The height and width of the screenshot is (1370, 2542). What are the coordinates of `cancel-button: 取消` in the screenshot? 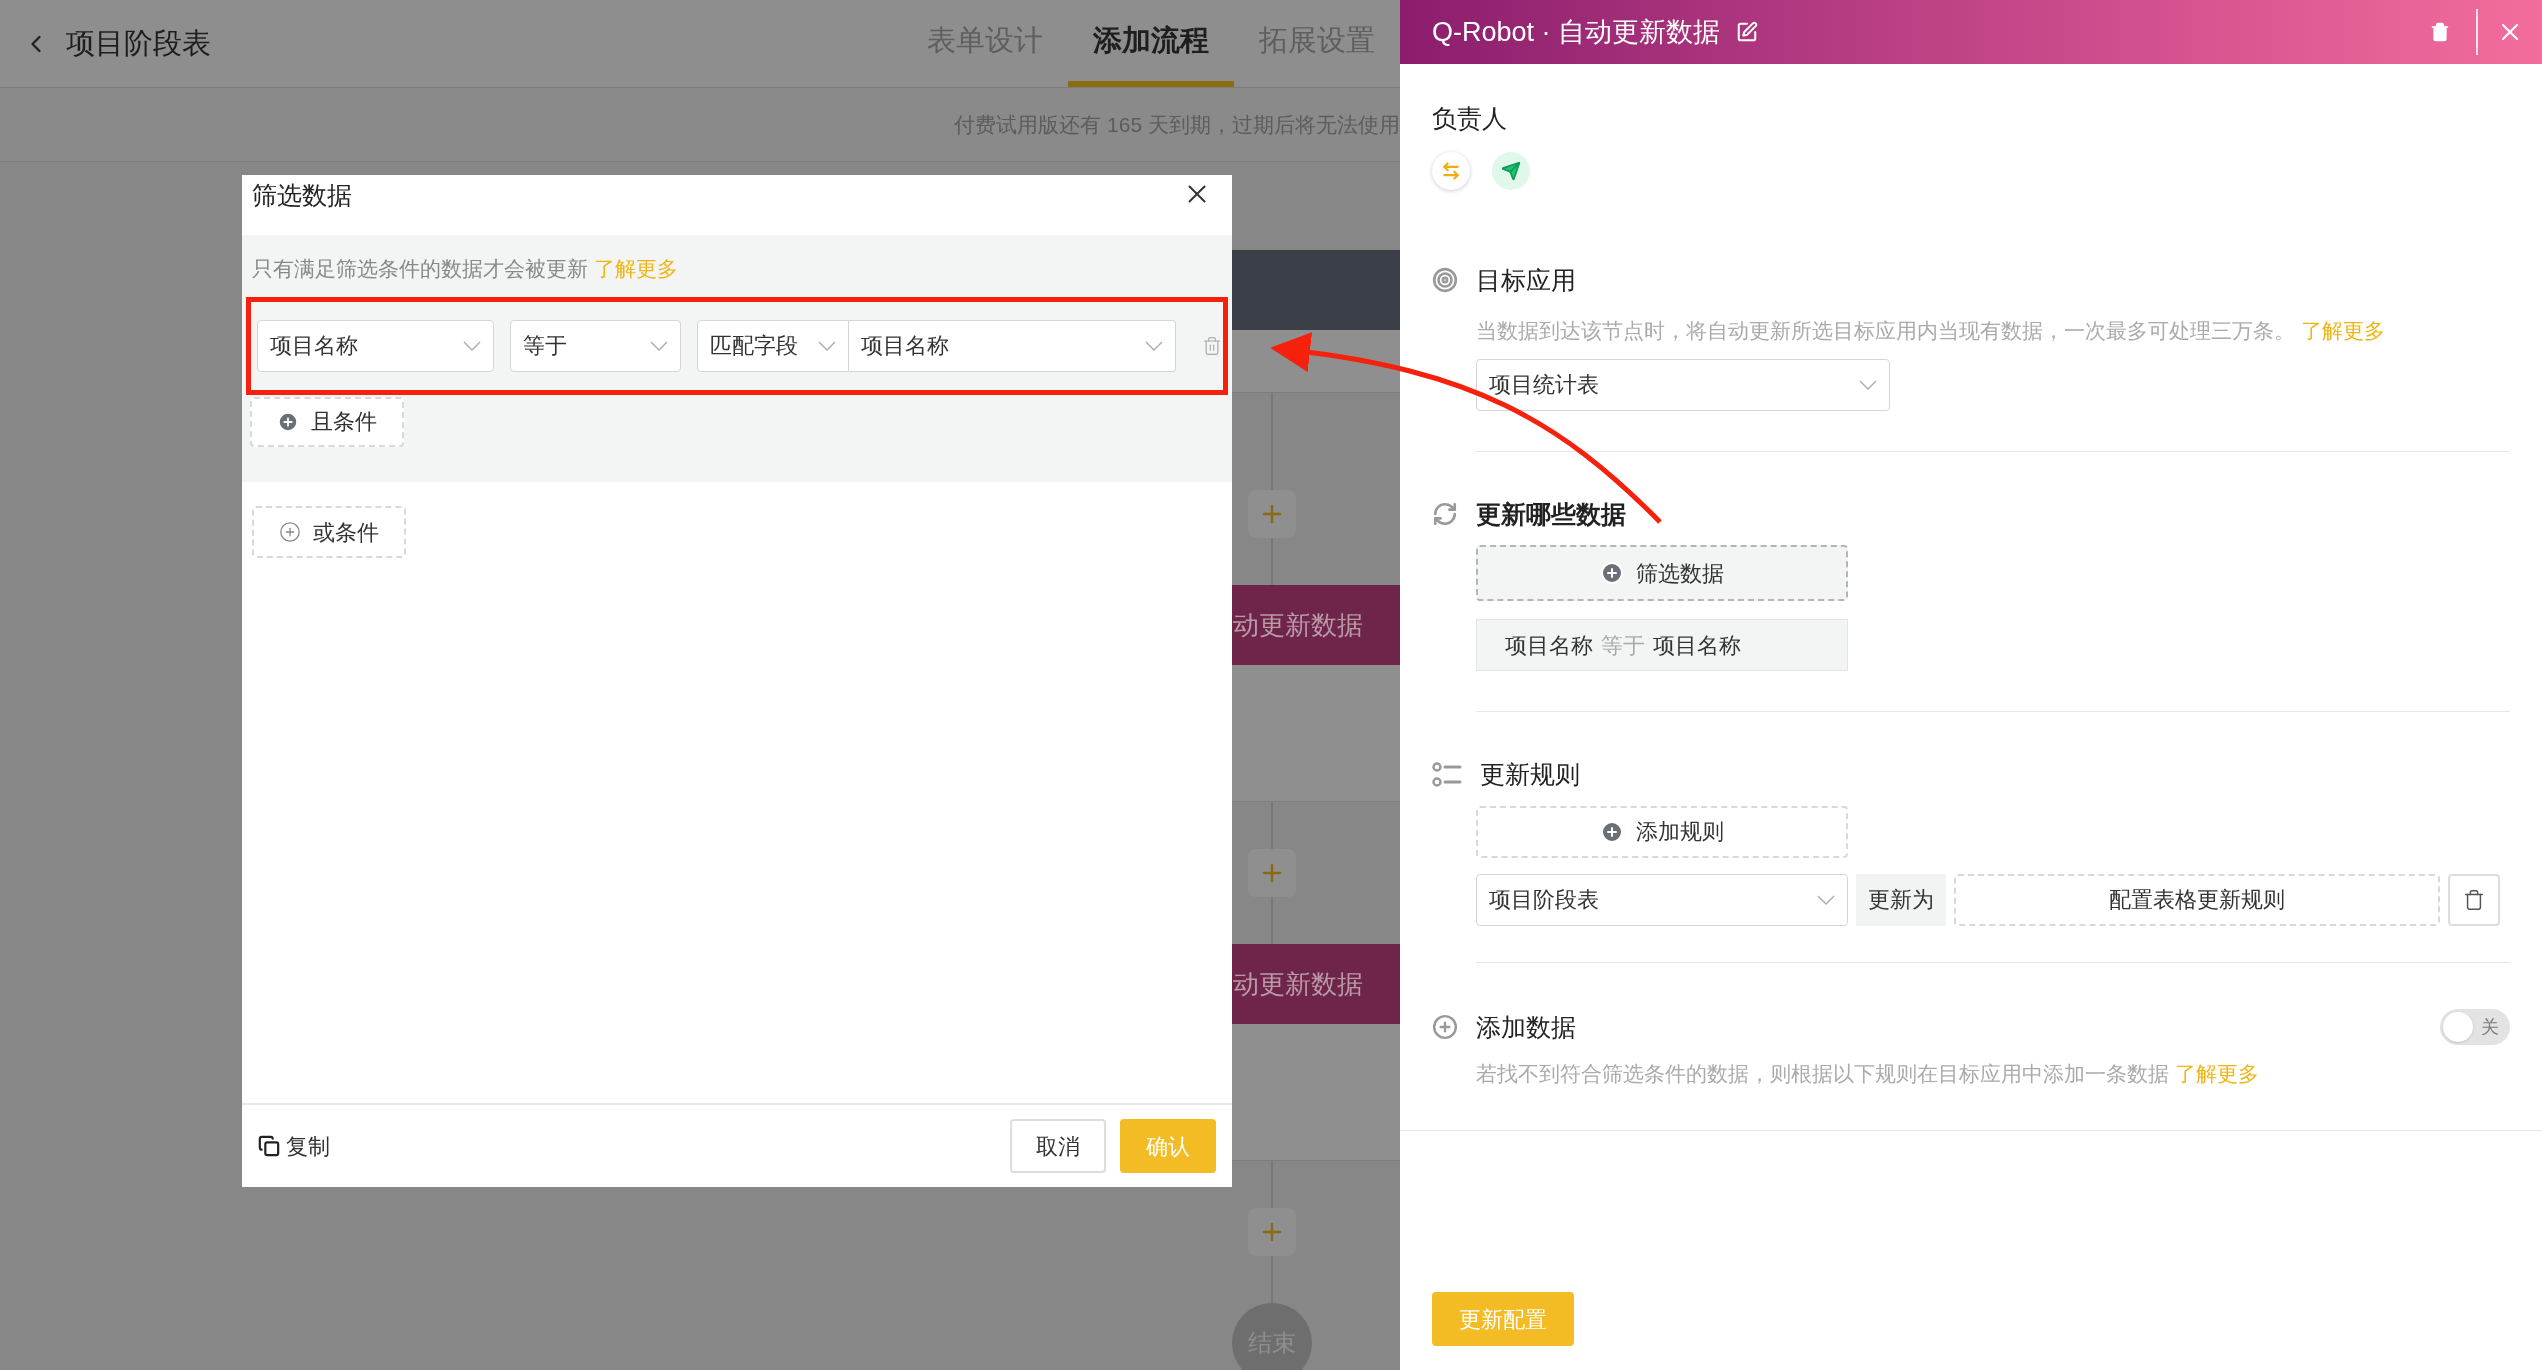 It's located at (1058, 1146).